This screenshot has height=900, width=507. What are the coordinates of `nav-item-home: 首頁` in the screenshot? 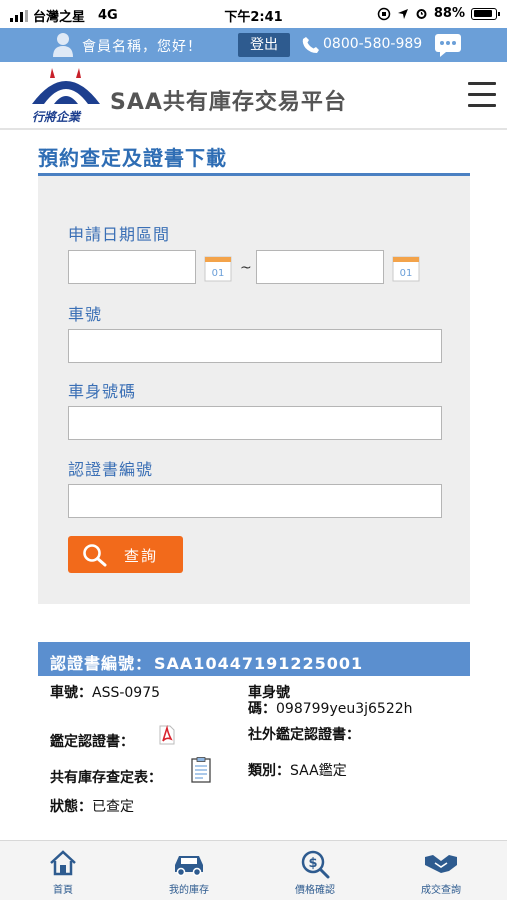 It's located at (63, 870).